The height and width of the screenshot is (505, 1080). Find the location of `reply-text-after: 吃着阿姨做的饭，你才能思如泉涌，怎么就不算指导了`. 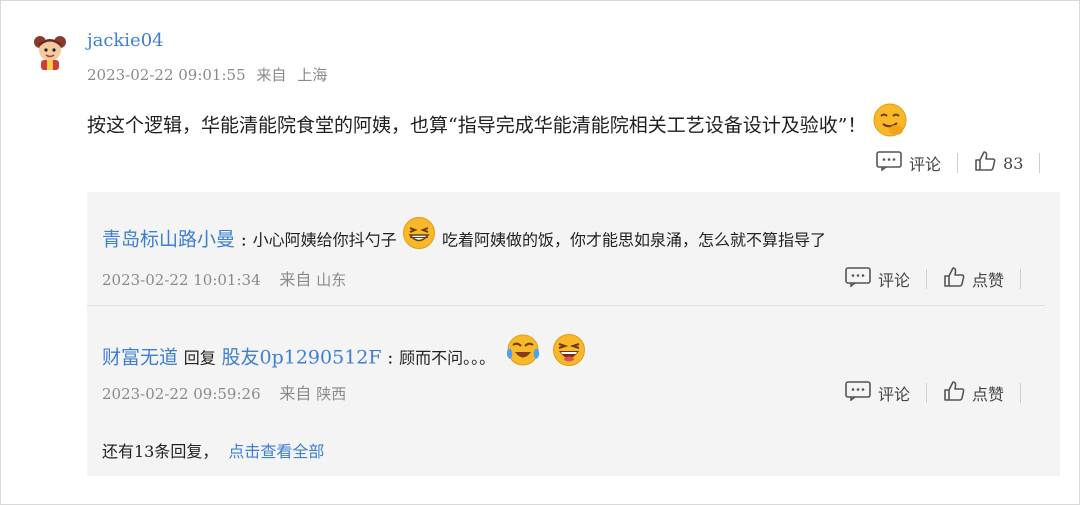

reply-text-after: 吃着阿姨做的饭，你才能思如泉涌，怎么就不算指导了 is located at coordinates (634, 240).